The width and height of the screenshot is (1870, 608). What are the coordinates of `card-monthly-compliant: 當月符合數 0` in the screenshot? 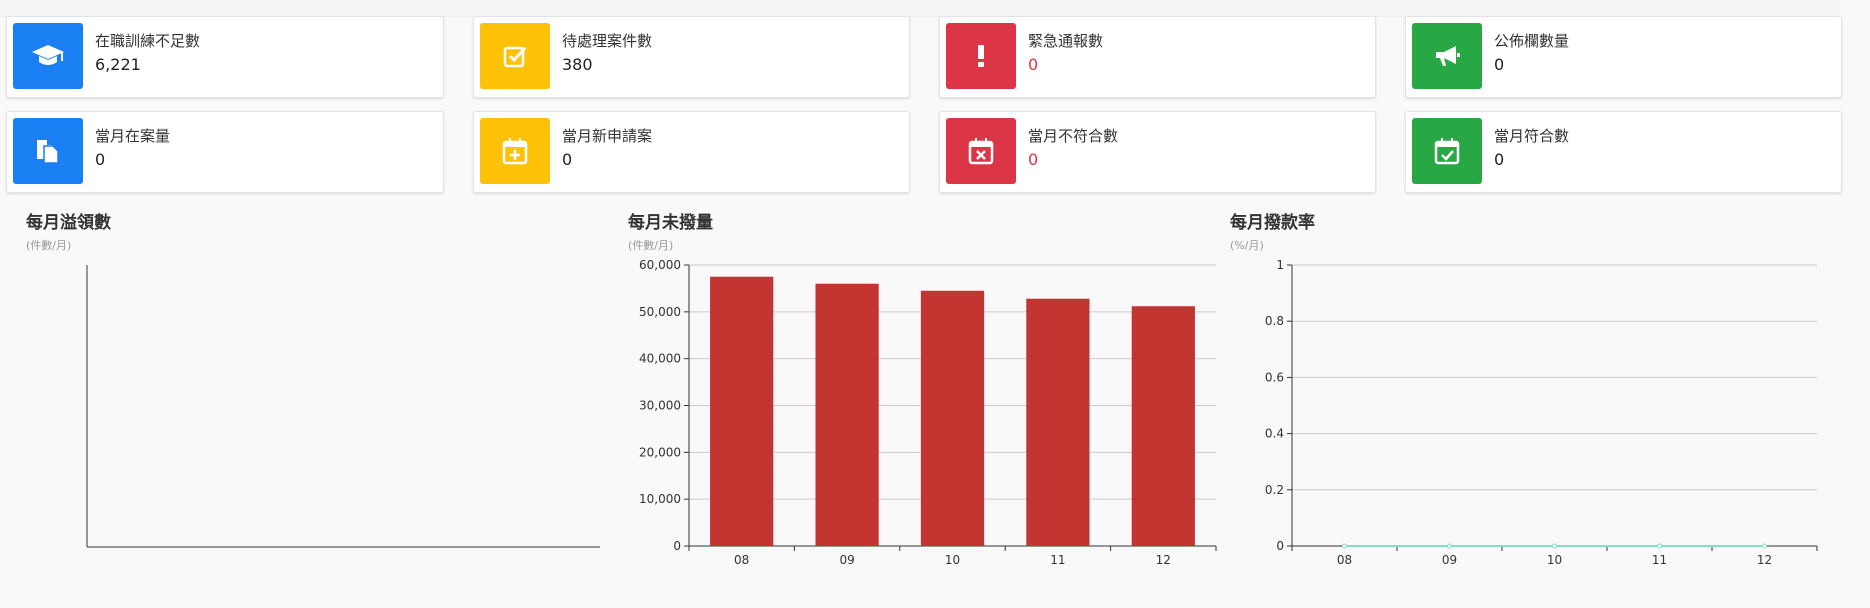 It's located at (1623, 152).